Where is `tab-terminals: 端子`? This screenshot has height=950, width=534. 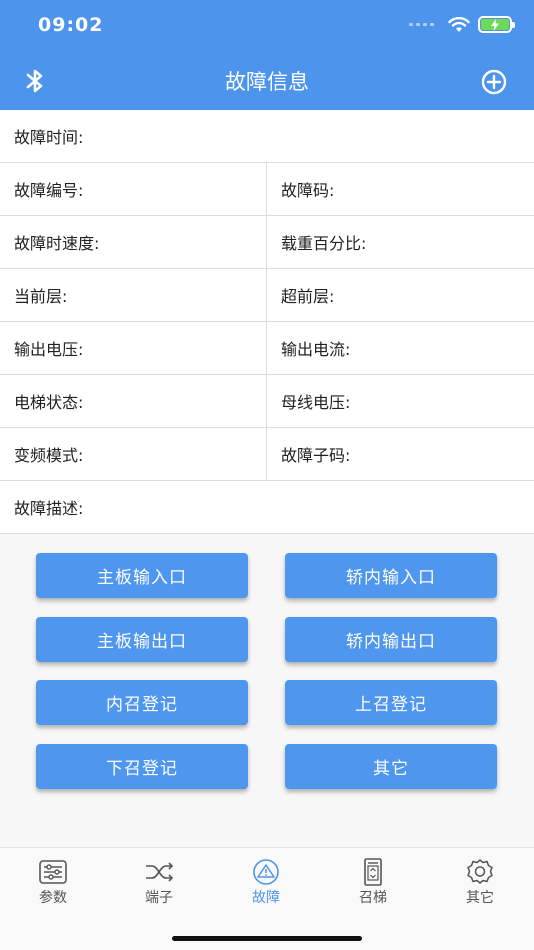
tab-terminals: 端子 is located at coordinates (159, 882).